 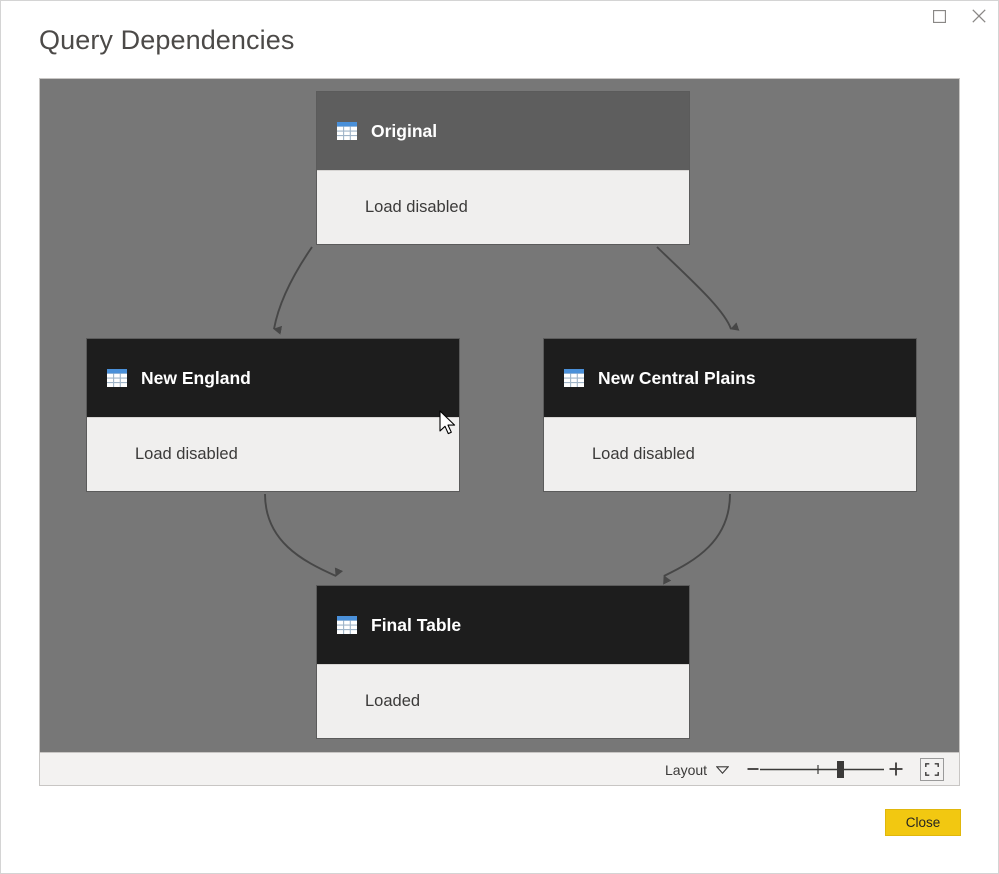 What do you see at coordinates (923, 822) in the screenshot?
I see `close-button: Close` at bounding box center [923, 822].